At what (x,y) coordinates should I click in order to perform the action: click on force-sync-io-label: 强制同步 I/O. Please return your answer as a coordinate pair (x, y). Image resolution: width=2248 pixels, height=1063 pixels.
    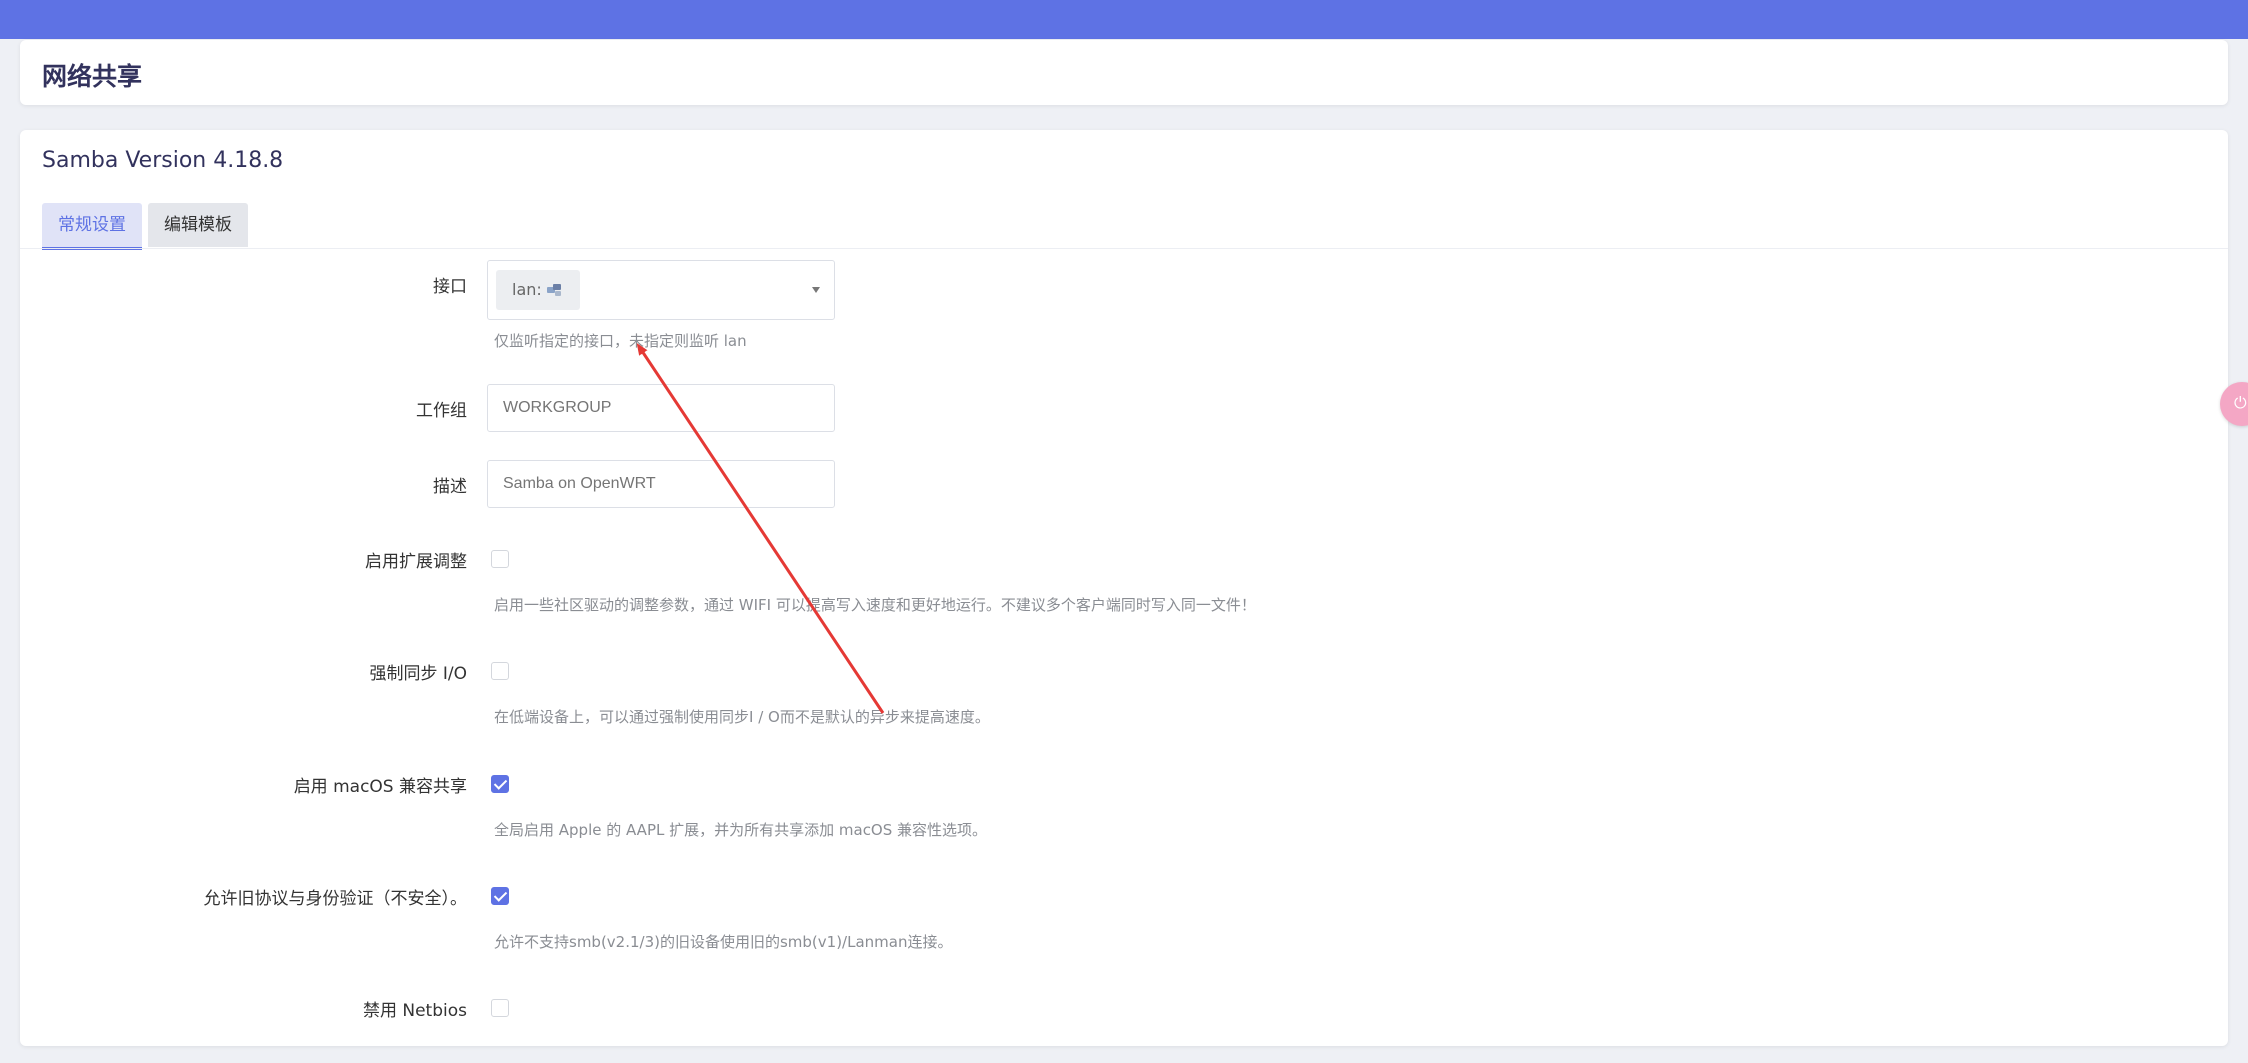
    Looking at the image, I should click on (418, 674).